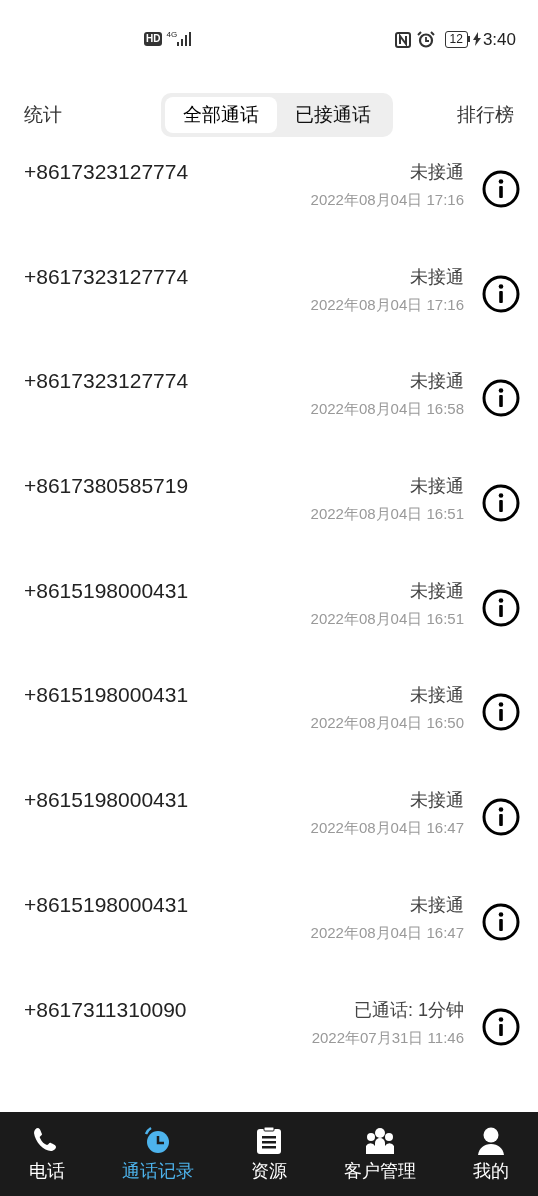  What do you see at coordinates (107, 486) in the screenshot?
I see `phone-number: +8617380585719` at bounding box center [107, 486].